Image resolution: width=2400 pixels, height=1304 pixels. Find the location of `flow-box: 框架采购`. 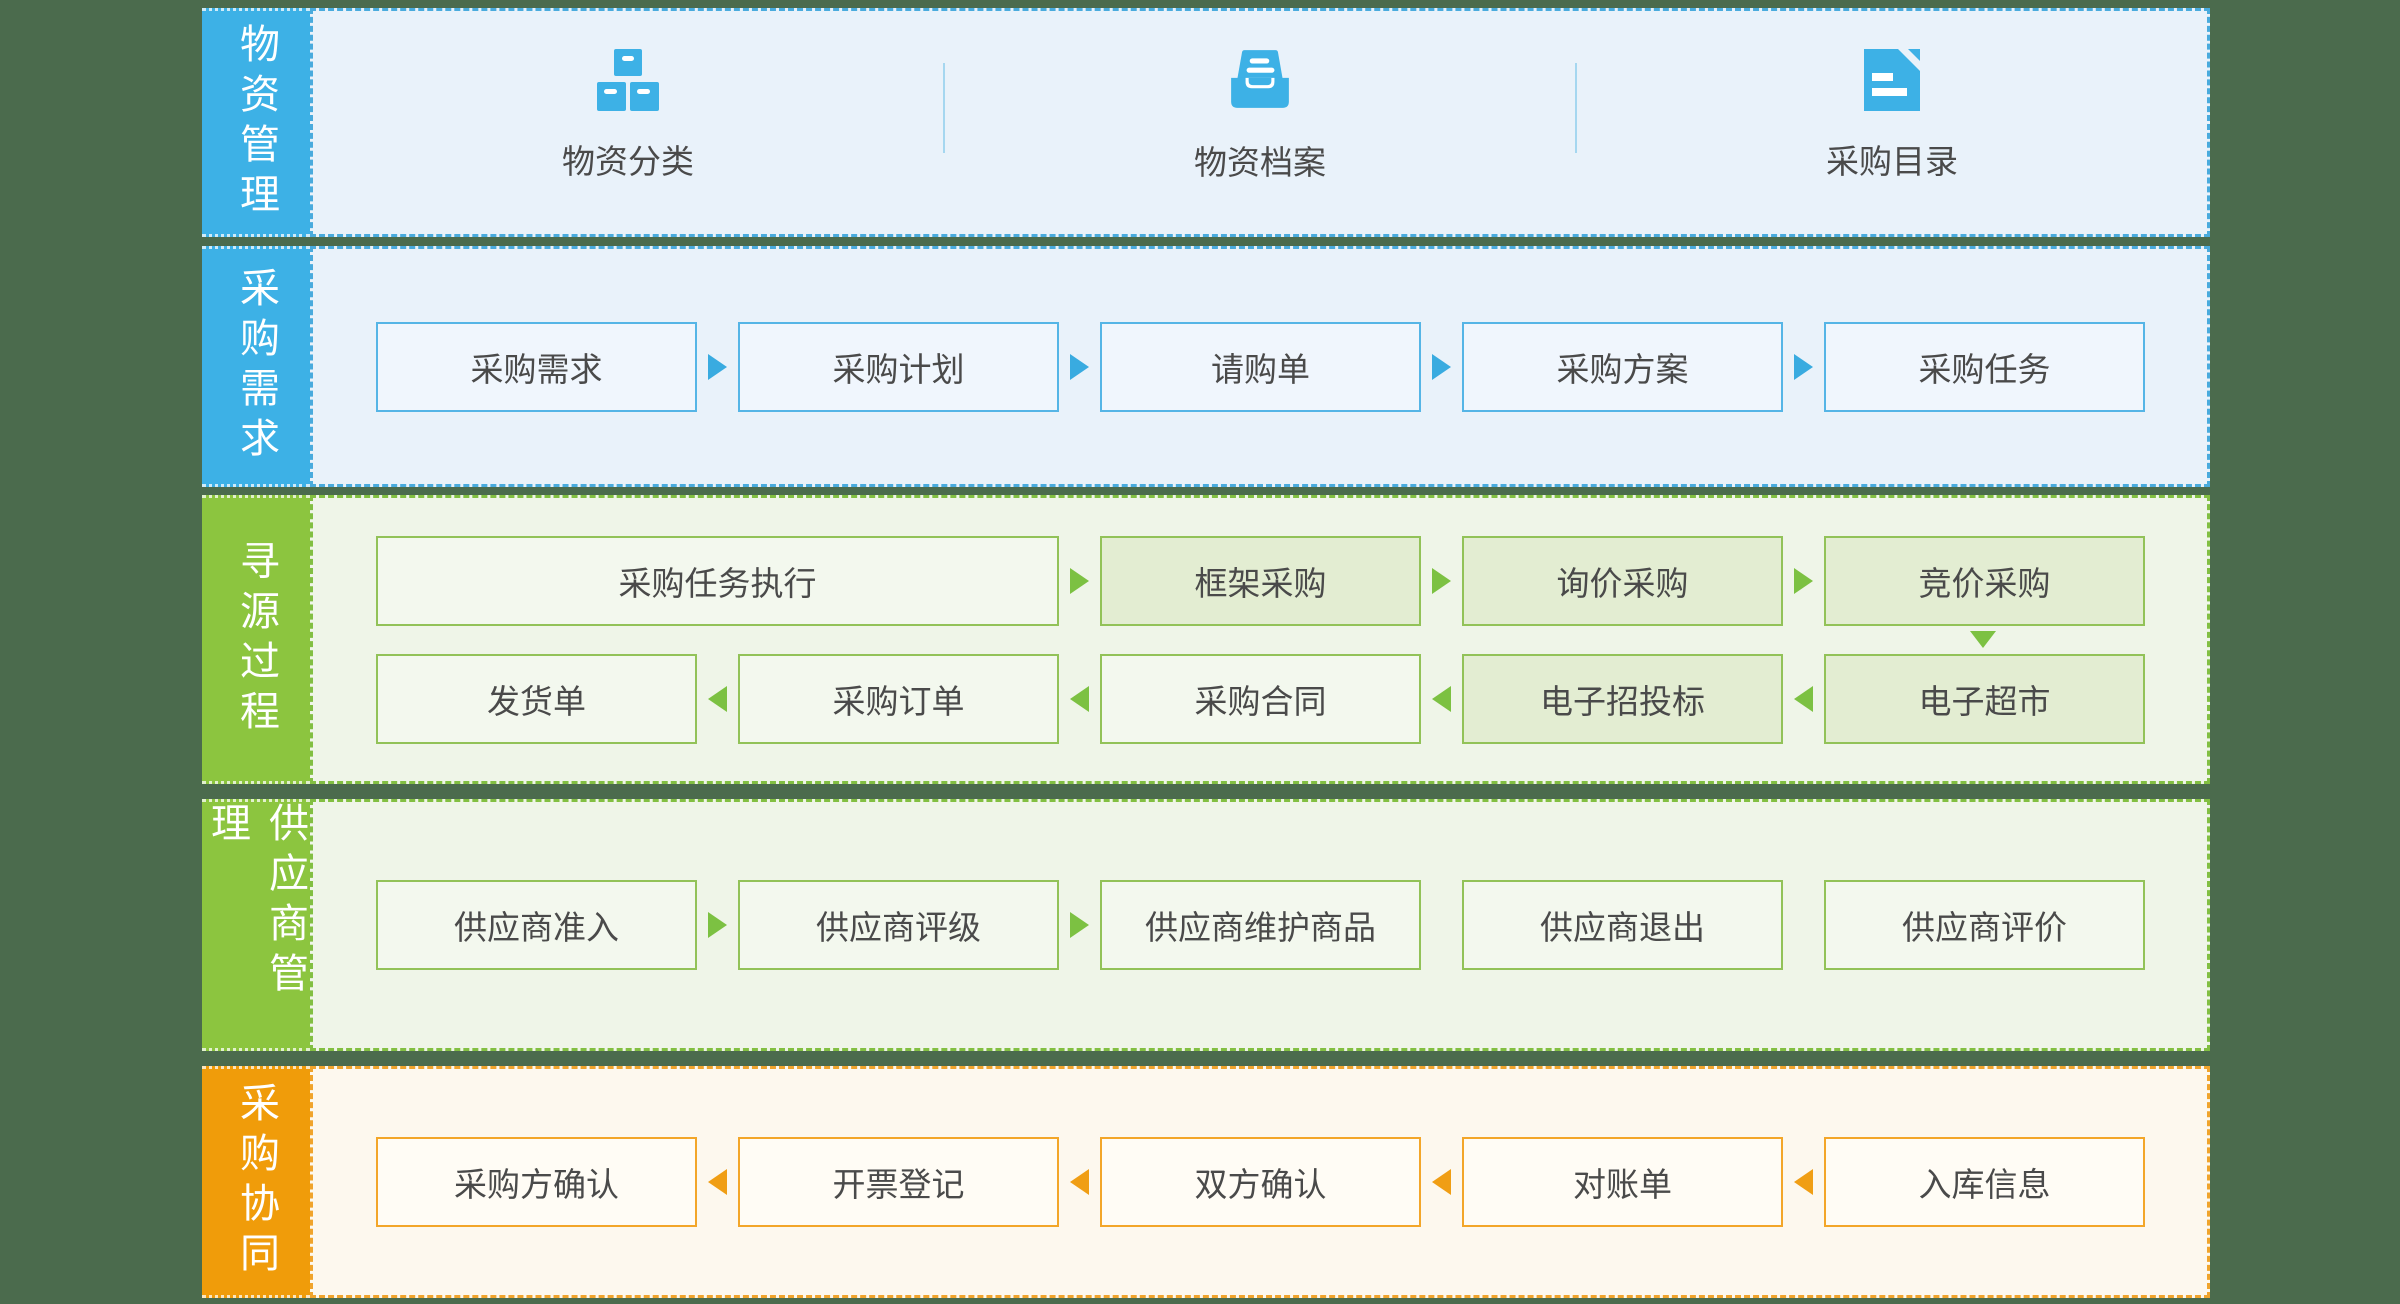

flow-box: 框架采购 is located at coordinates (1260, 580).